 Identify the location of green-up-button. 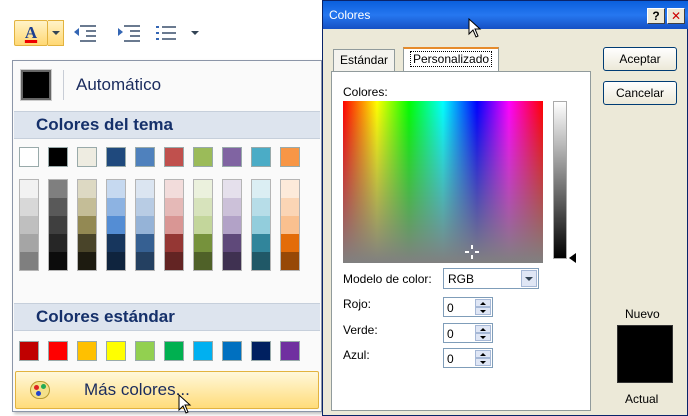
(483, 329).